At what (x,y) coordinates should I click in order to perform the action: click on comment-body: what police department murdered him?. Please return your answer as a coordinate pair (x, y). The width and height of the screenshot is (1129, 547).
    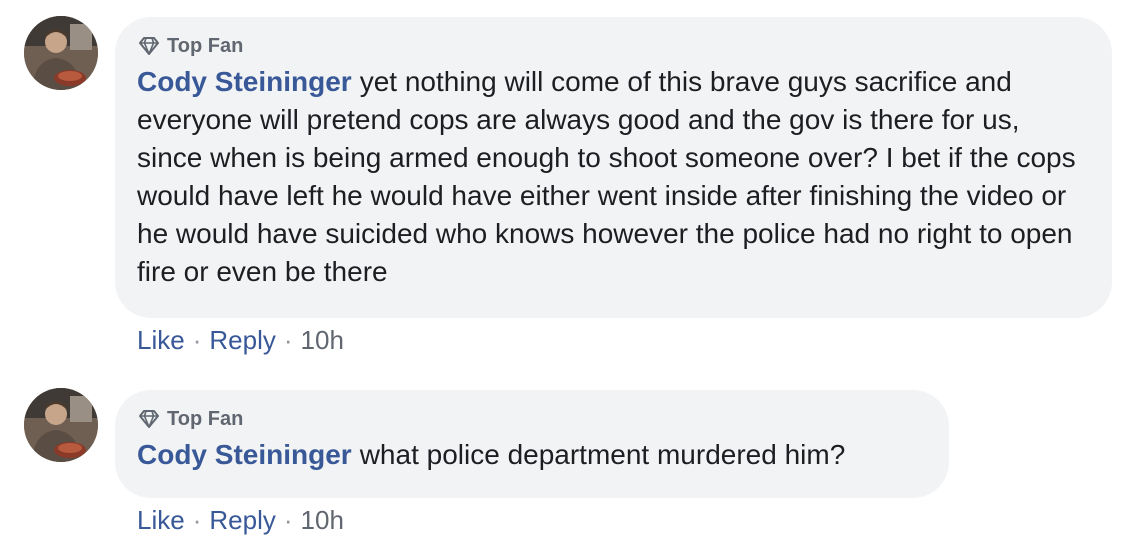
    Looking at the image, I should click on (602, 454).